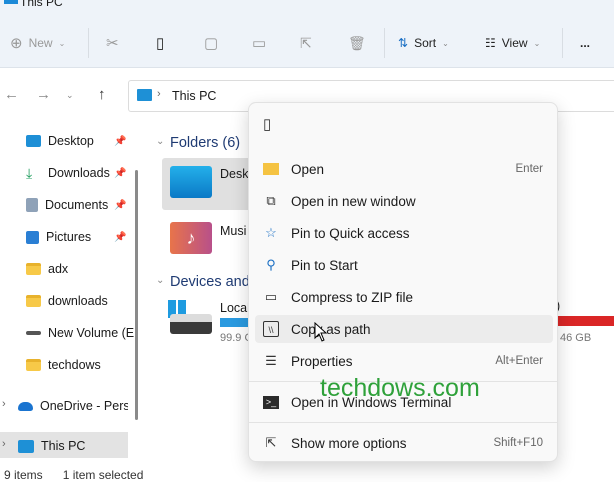  I want to click on recent-dropdown: ⌄, so click(70, 95).